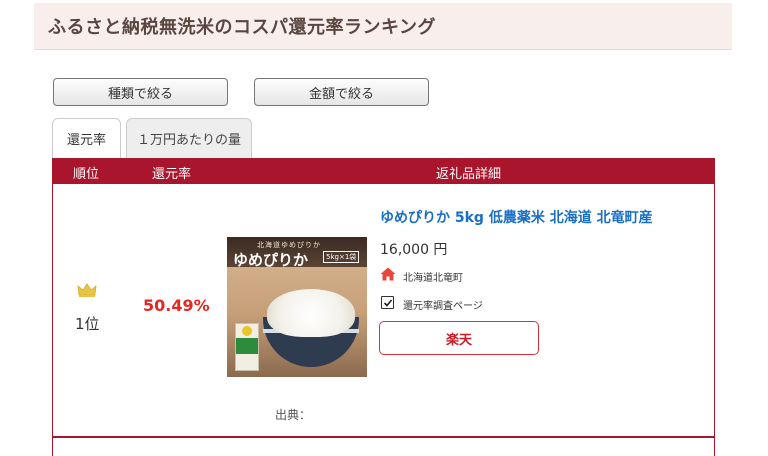 The width and height of the screenshot is (768, 456). I want to click on page-title: ふるさと納税無洗米のコスパ還元率ランキング, so click(242, 27).